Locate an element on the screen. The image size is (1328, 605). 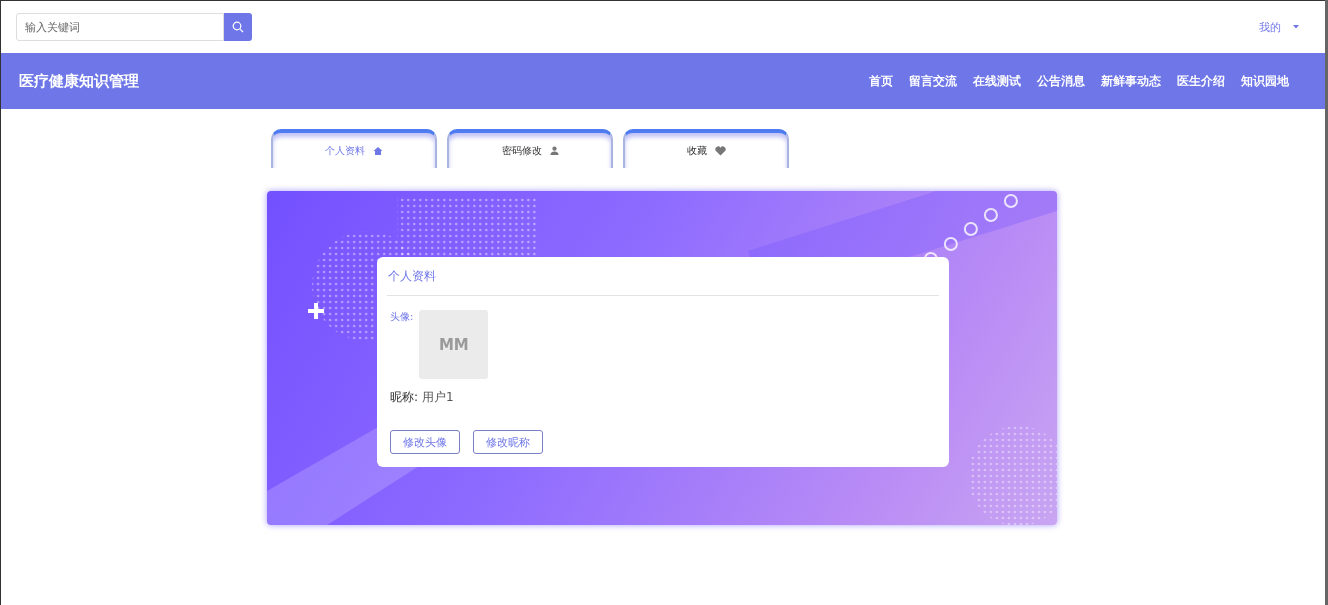
nickname-label: 昵称: is located at coordinates (404, 397).